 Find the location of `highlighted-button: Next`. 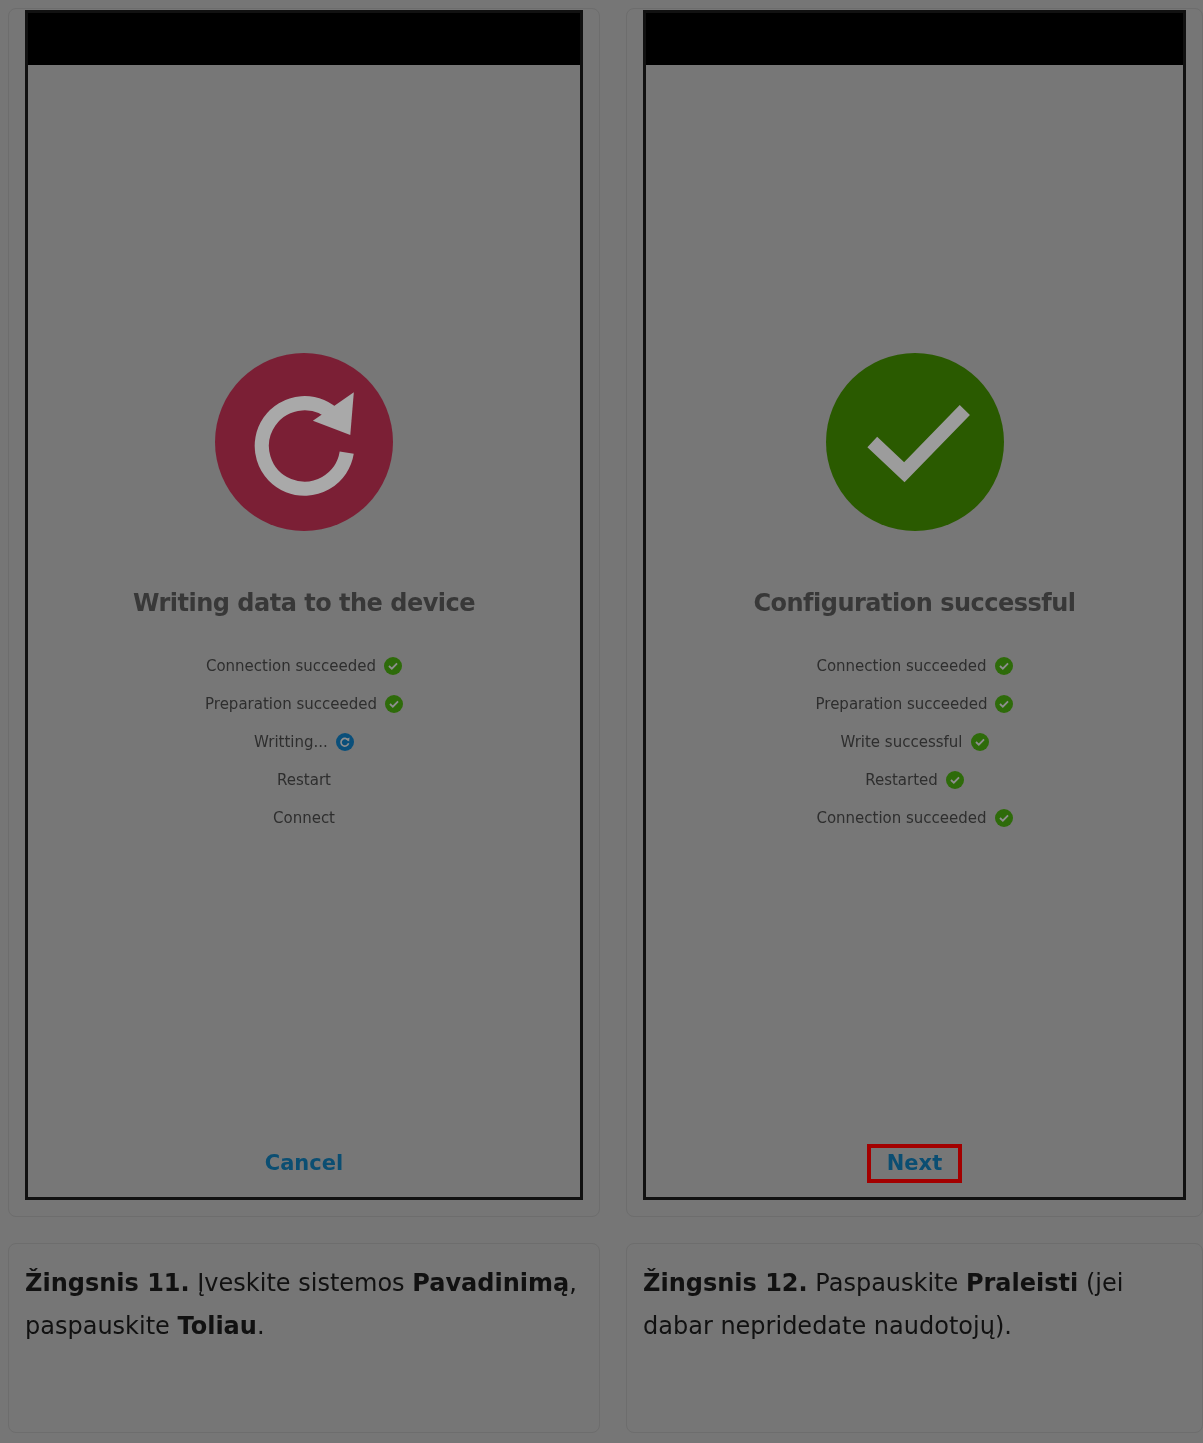

highlighted-button: Next is located at coordinates (914, 1163).